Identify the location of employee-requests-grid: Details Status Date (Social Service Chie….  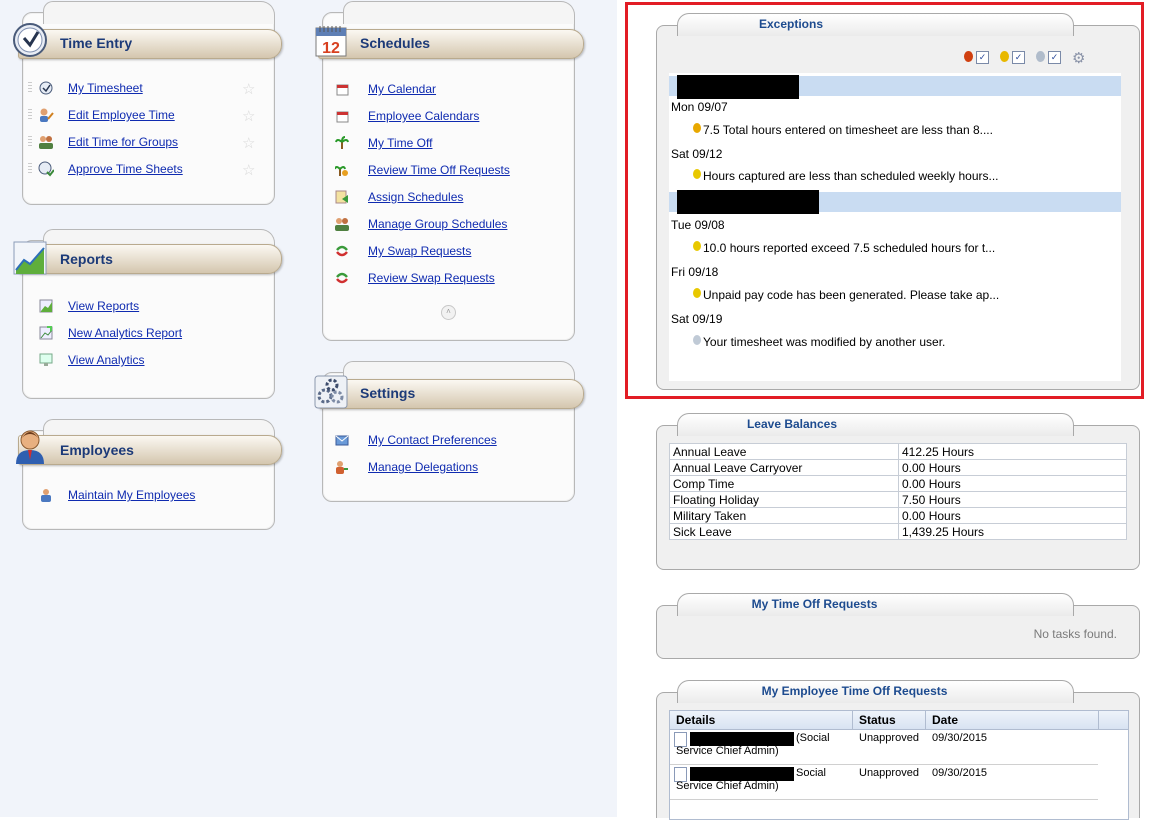
(899, 765).